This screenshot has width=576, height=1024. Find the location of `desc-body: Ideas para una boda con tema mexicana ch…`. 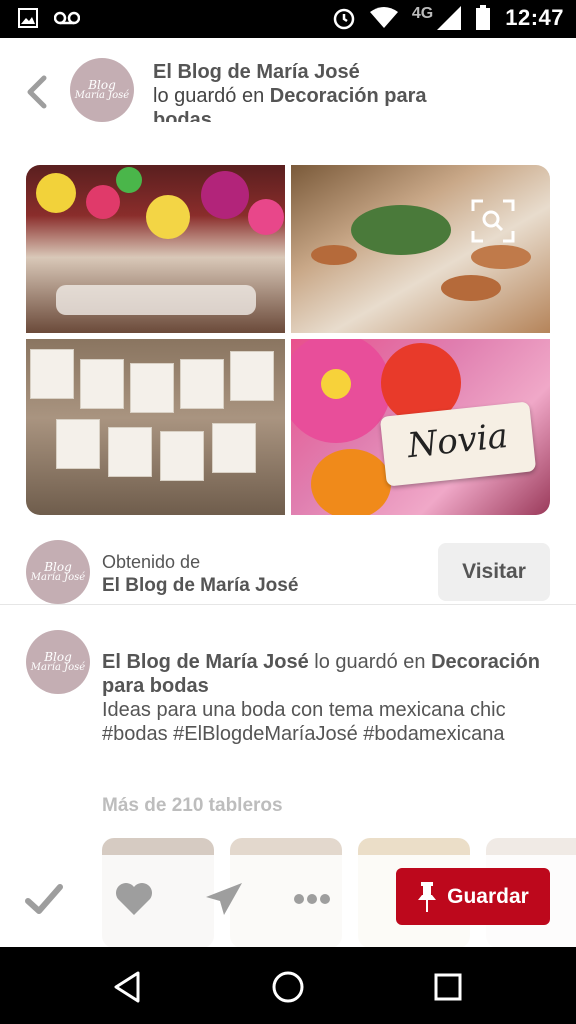

desc-body: Ideas para una boda con tema mexicana ch… is located at coordinates (304, 722).